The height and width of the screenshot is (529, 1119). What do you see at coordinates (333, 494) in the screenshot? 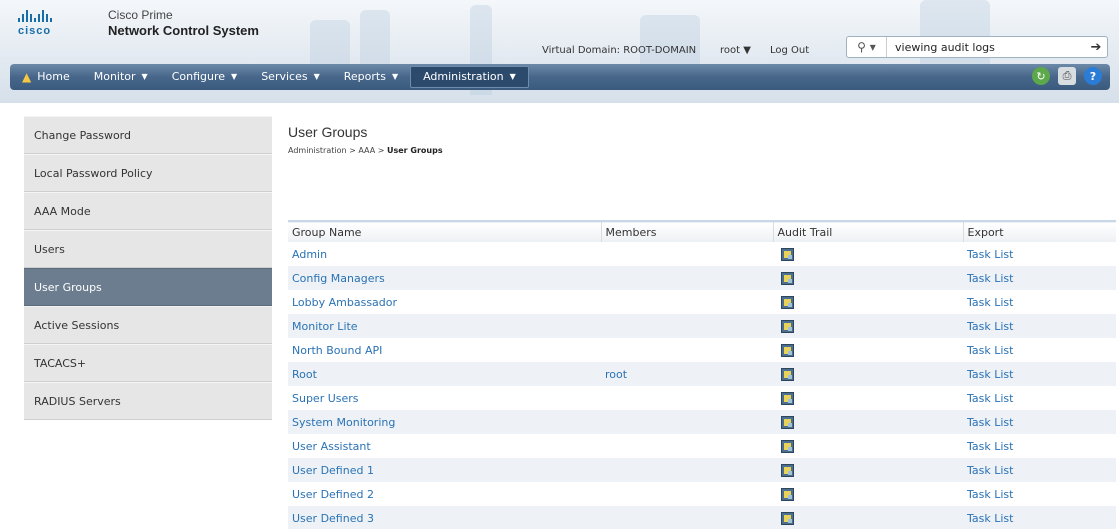
I see `group-name-link: User Defined 2` at bounding box center [333, 494].